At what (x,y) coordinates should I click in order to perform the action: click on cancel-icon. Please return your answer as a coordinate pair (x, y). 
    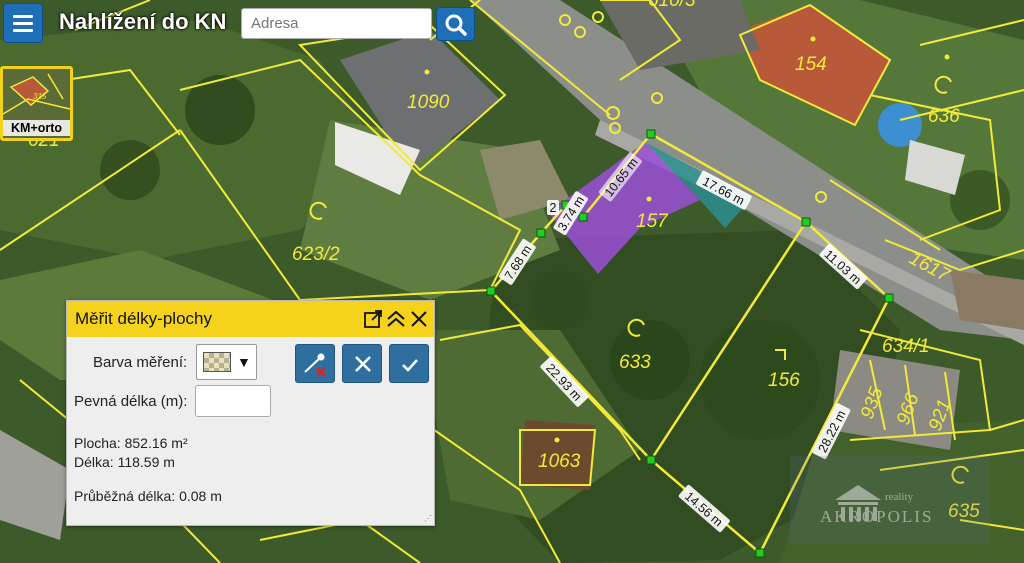
    Looking at the image, I should click on (363, 364).